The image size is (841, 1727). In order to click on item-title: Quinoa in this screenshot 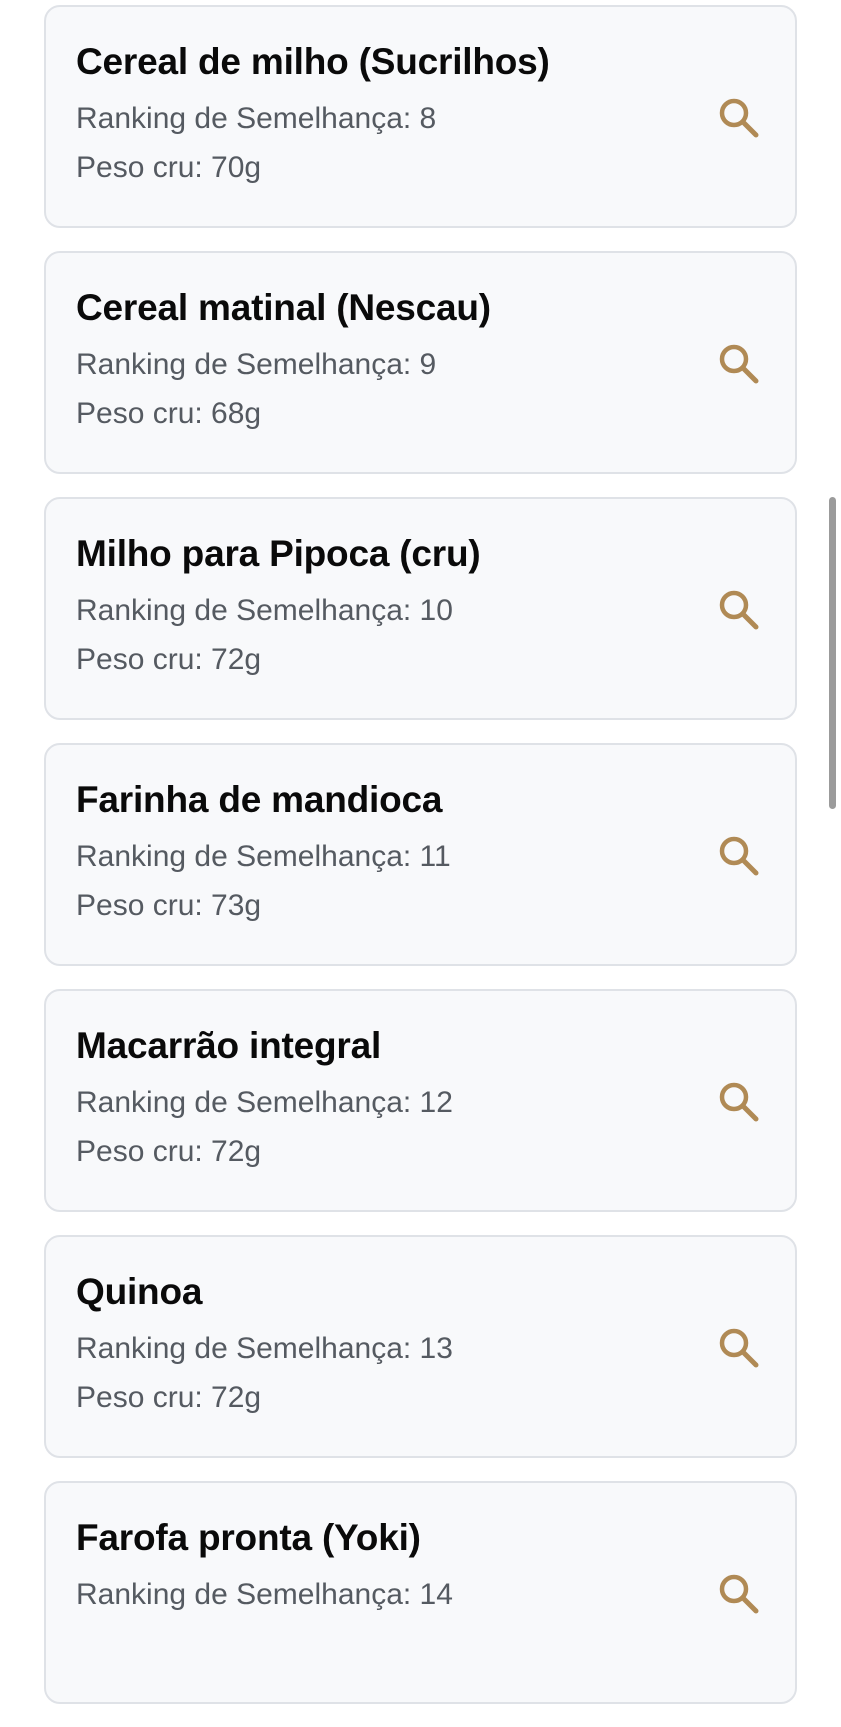, I will do `click(139, 1291)`.